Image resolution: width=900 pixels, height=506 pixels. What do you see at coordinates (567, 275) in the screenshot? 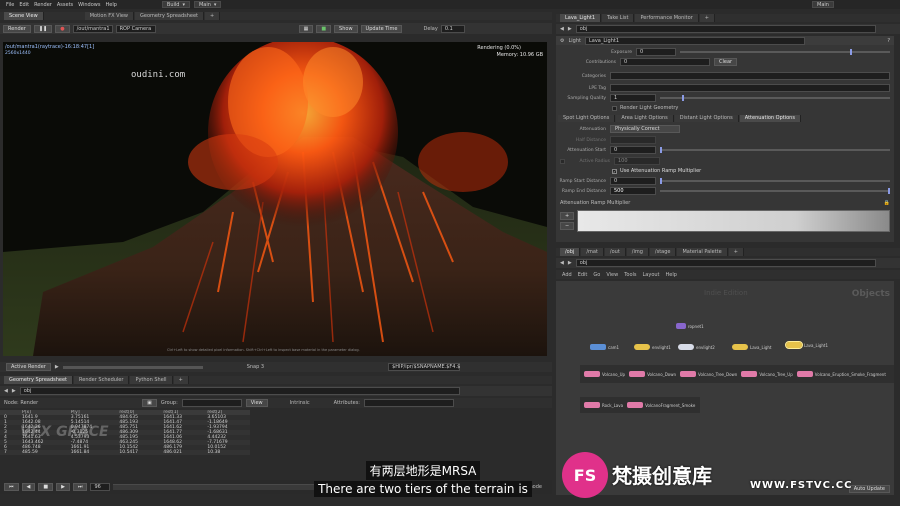
I see `net-menu-add: Add` at bounding box center [567, 275].